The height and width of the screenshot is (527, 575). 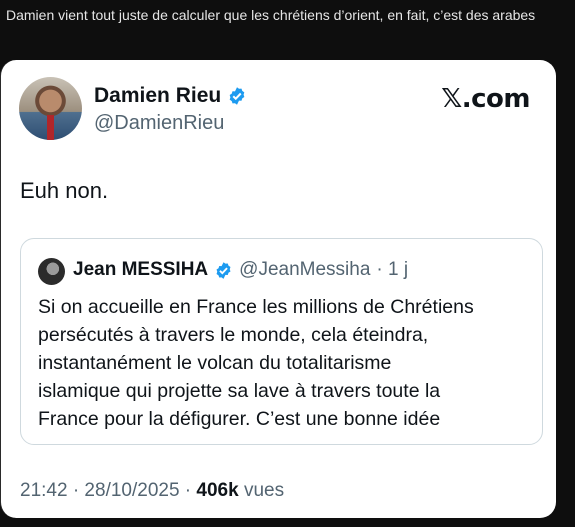 What do you see at coordinates (105, 490) in the screenshot?
I see `timestamp: 21:42 · 28/10/2025 ·` at bounding box center [105, 490].